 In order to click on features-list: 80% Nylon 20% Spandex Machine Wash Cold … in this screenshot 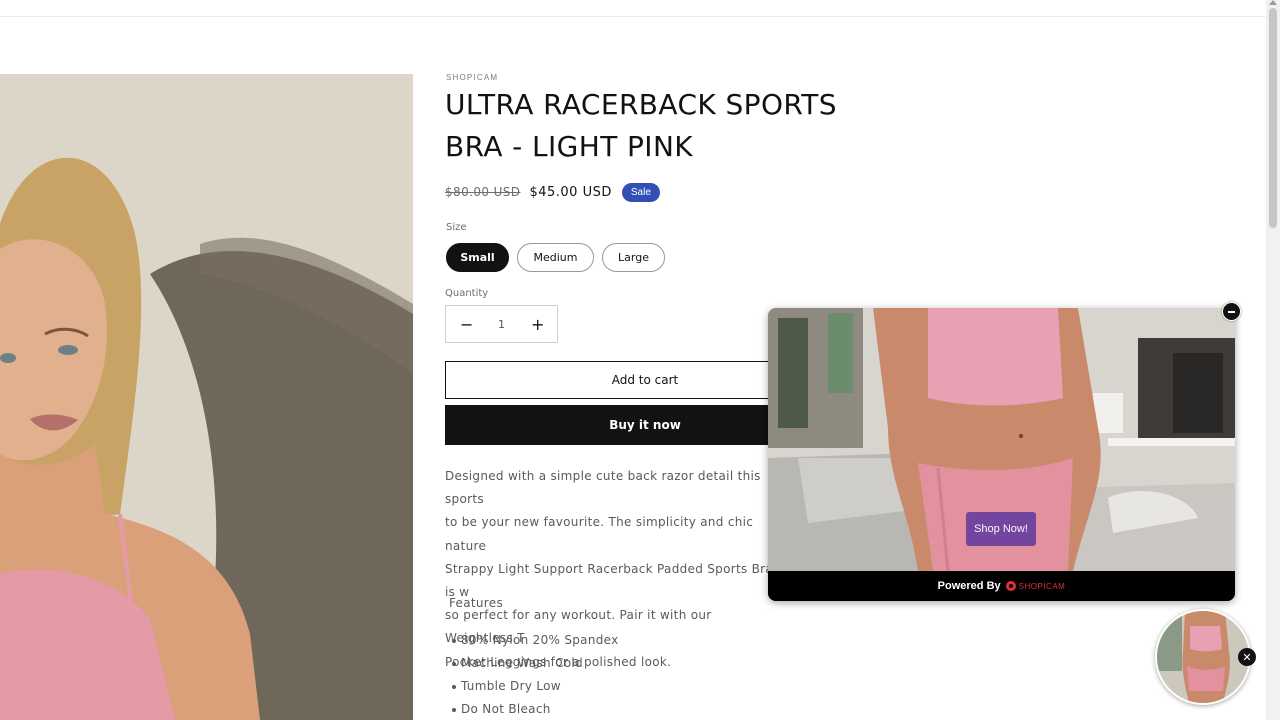, I will do `click(535, 674)`.